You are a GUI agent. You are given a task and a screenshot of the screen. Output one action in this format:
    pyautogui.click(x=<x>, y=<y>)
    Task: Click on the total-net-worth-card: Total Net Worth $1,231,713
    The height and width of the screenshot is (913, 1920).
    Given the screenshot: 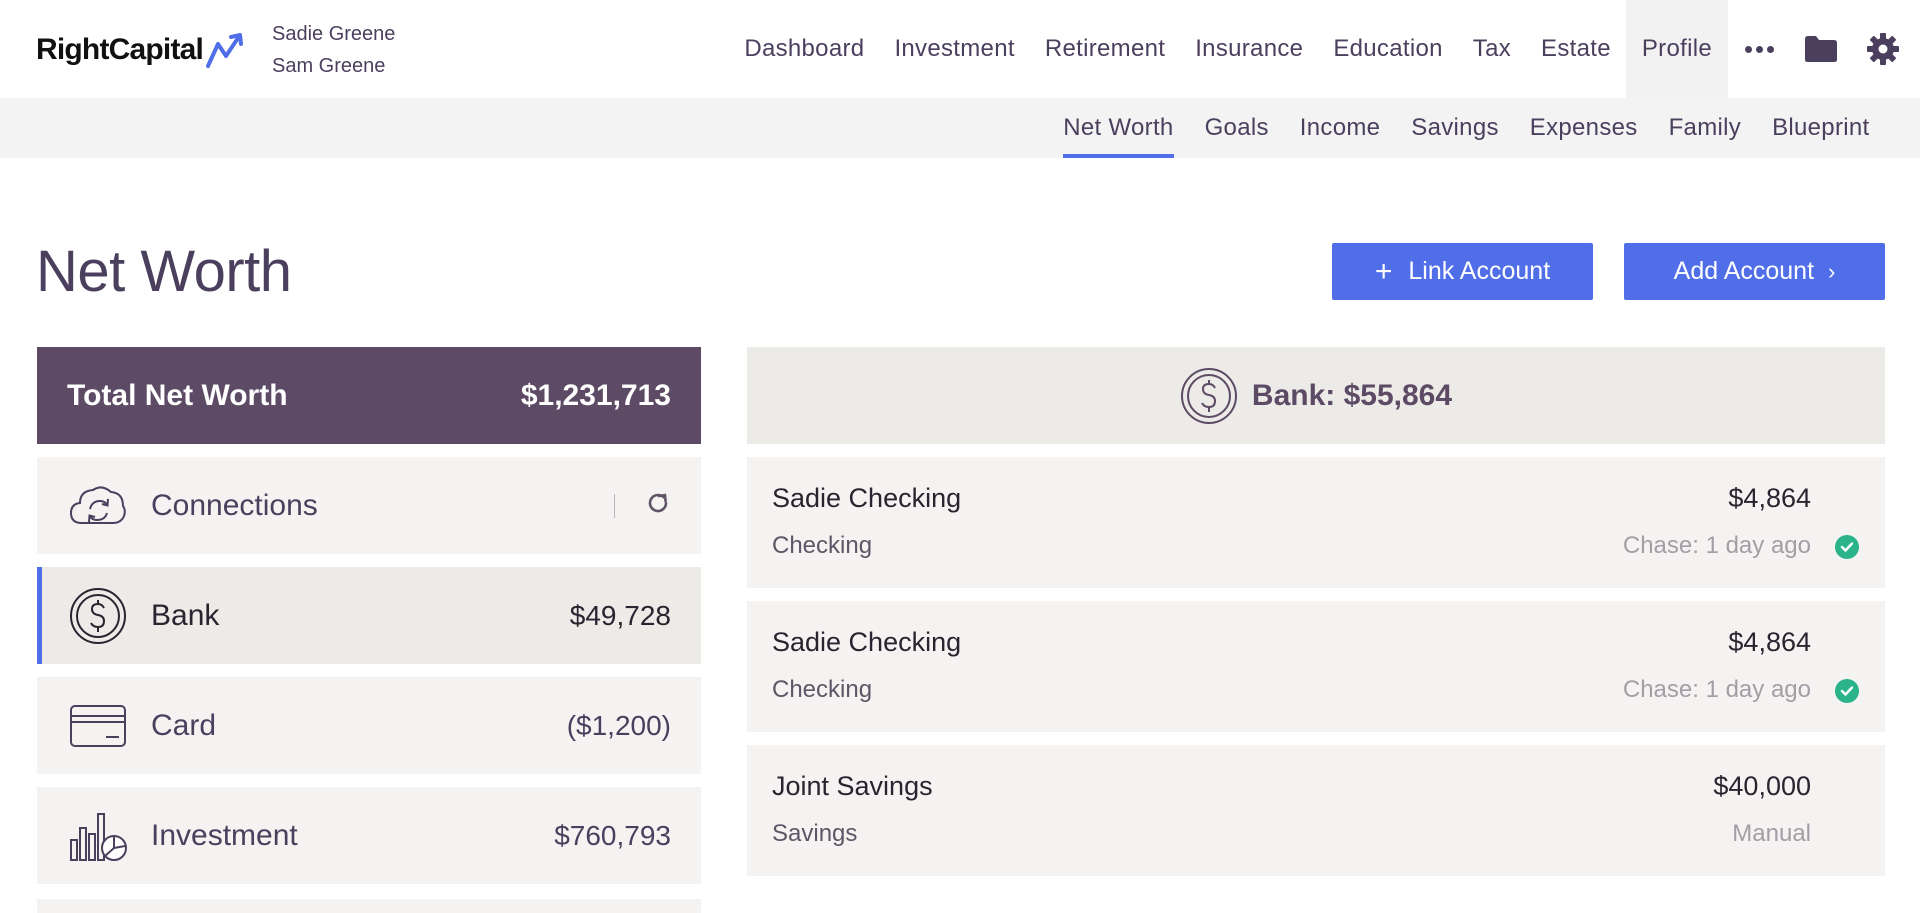 What is the action you would take?
    pyautogui.click(x=369, y=395)
    